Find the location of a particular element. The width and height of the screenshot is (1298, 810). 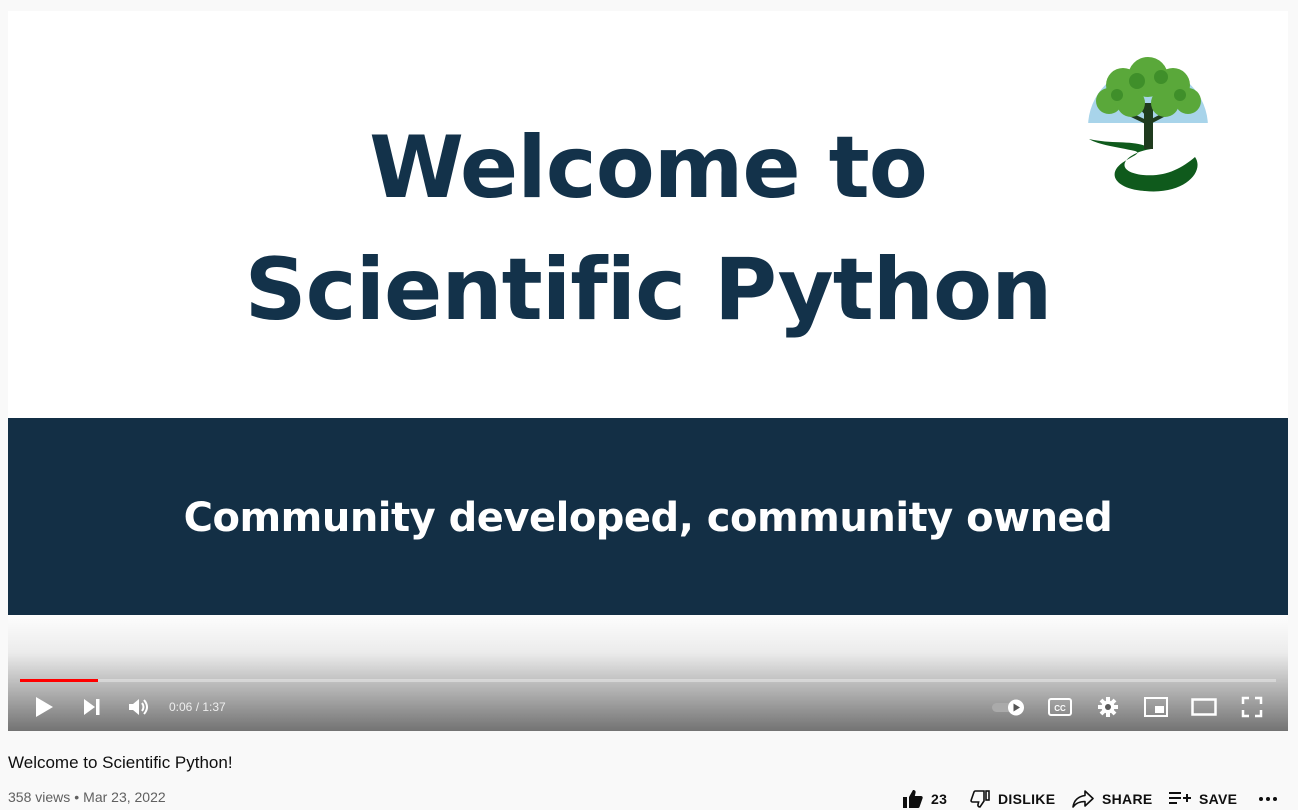

theater-icon is located at coordinates (1204, 707).